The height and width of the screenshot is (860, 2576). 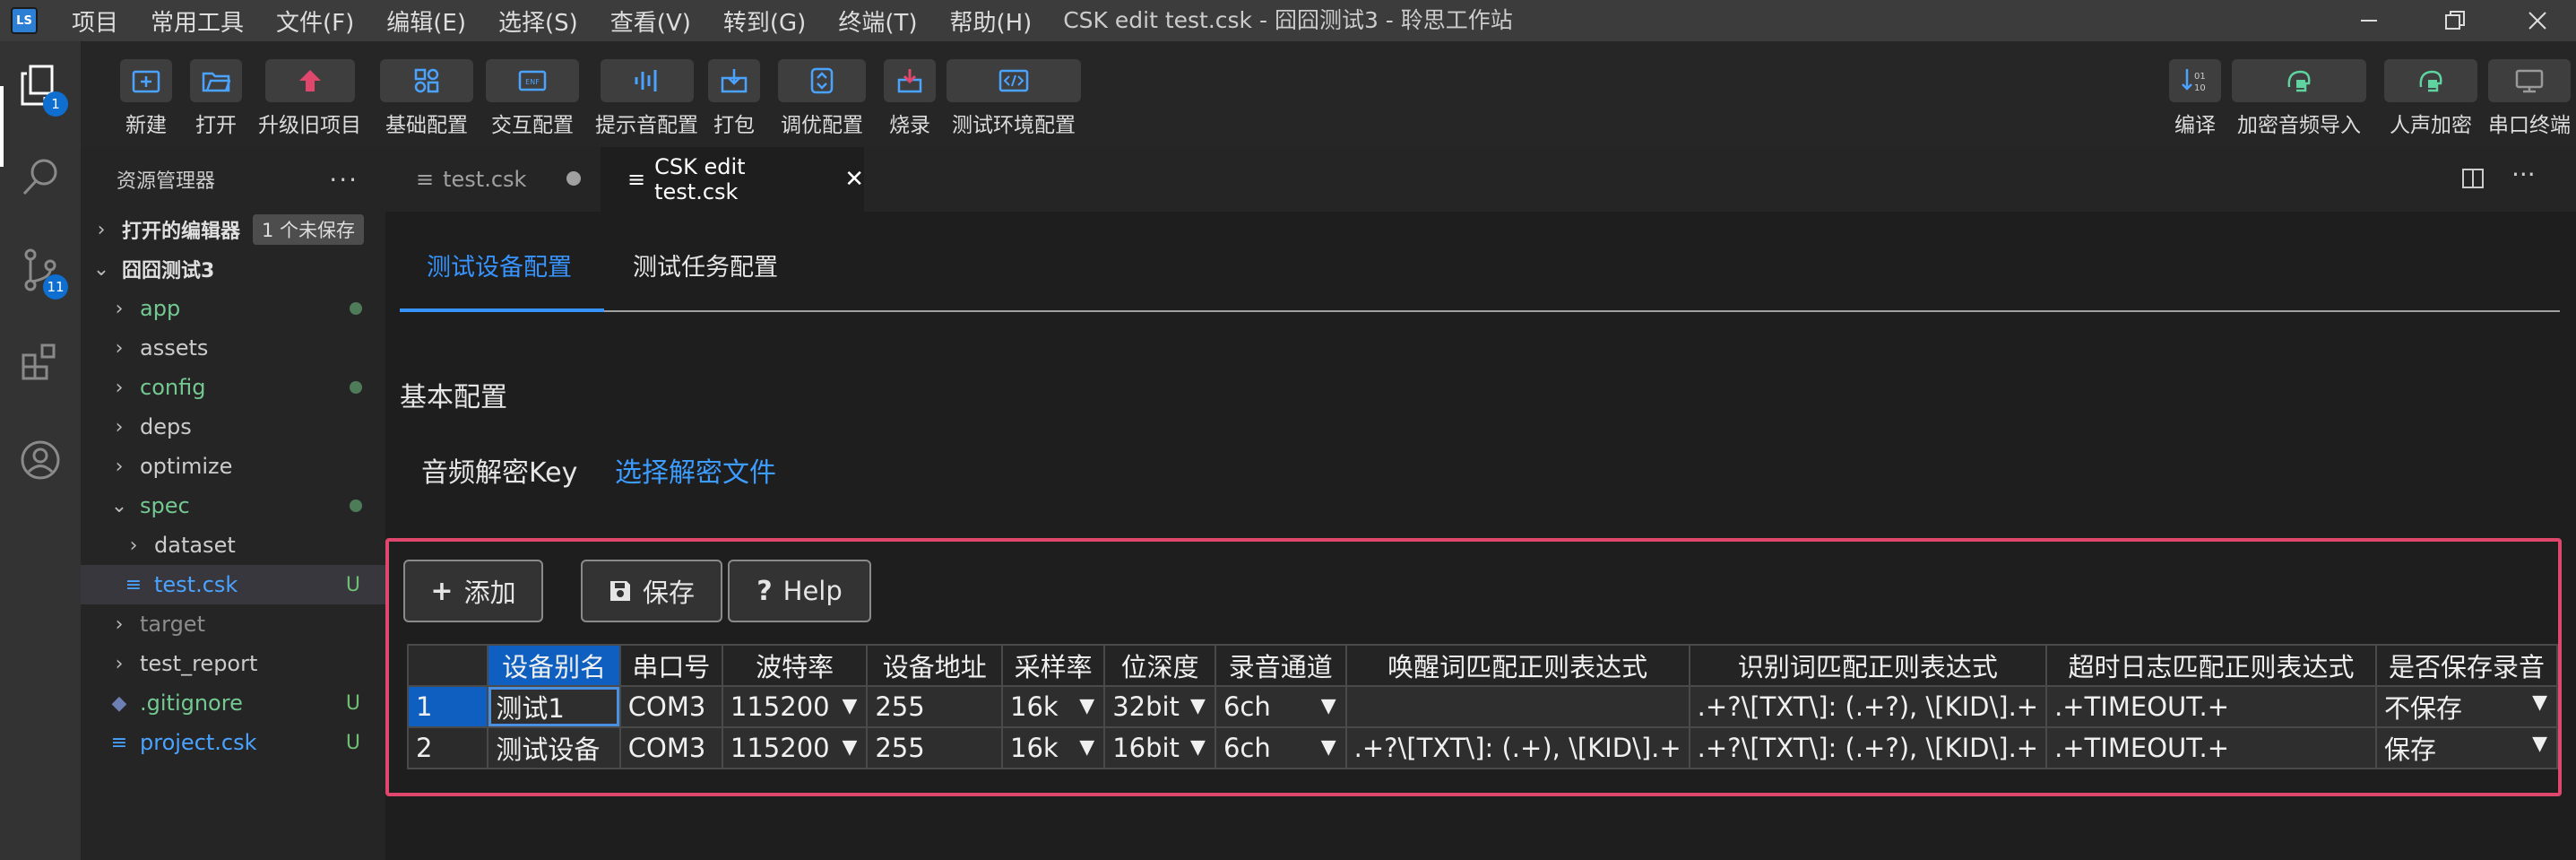 I want to click on tree-item-optimize: › optimize, so click(x=233, y=467).